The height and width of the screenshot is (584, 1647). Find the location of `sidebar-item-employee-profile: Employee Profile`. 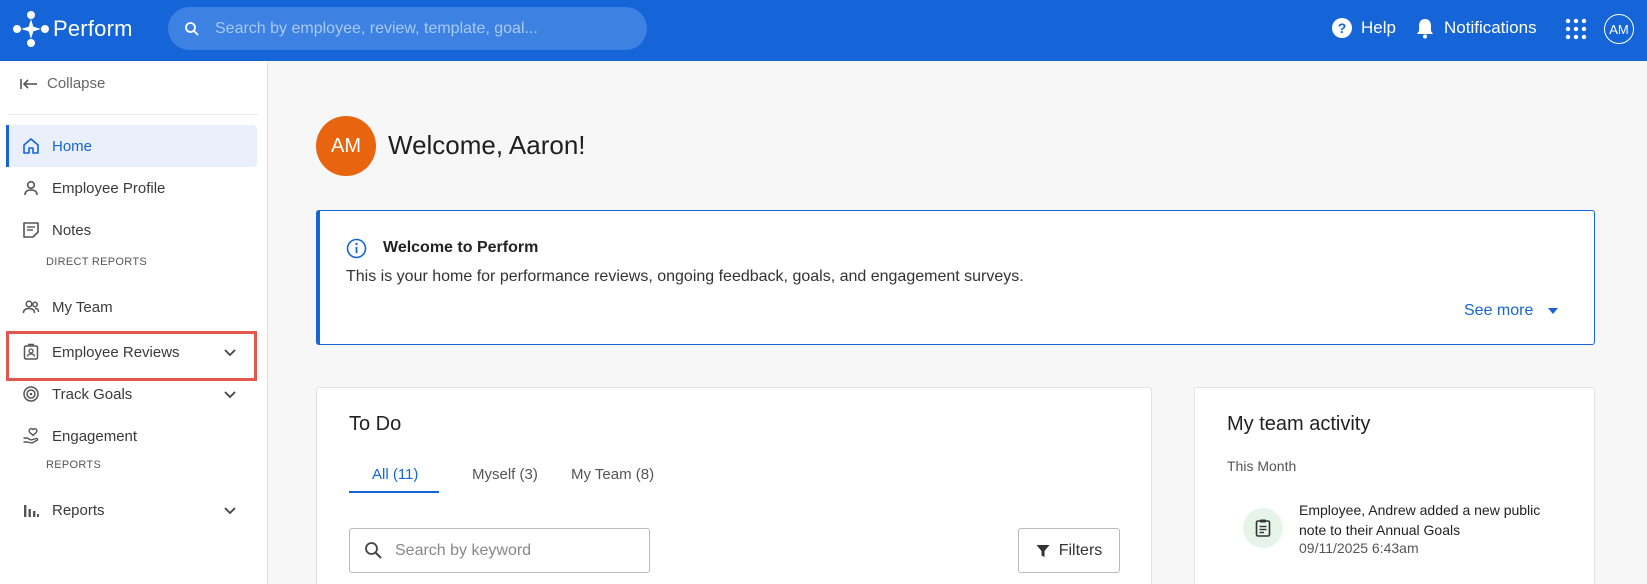

sidebar-item-employee-profile: Employee Profile is located at coordinates (131, 188).